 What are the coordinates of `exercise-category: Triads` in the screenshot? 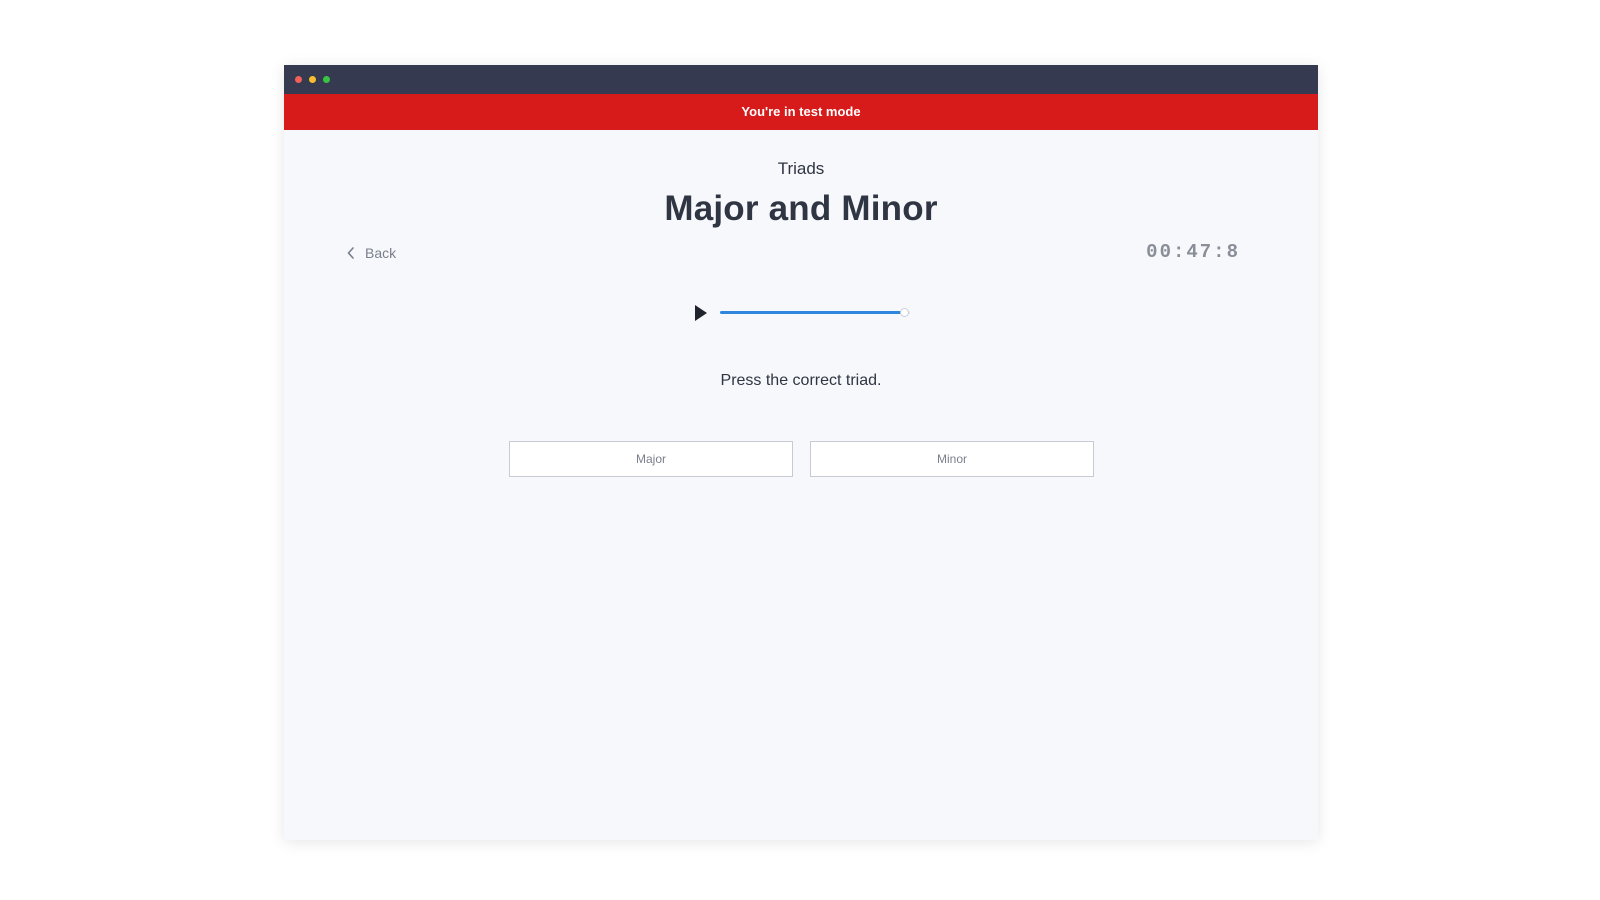 It's located at (801, 168).